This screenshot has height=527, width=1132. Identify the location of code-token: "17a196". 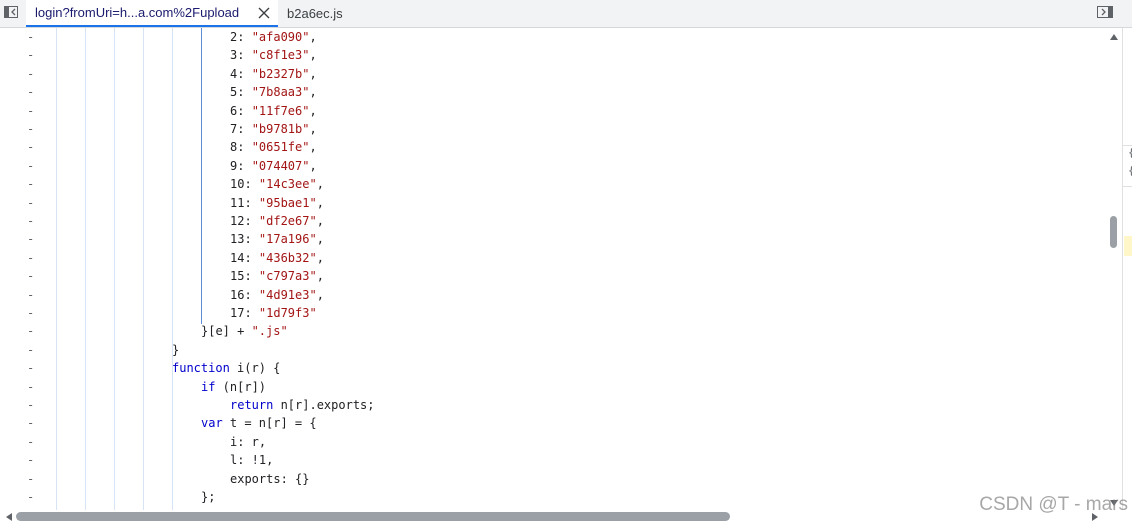
(287, 239).